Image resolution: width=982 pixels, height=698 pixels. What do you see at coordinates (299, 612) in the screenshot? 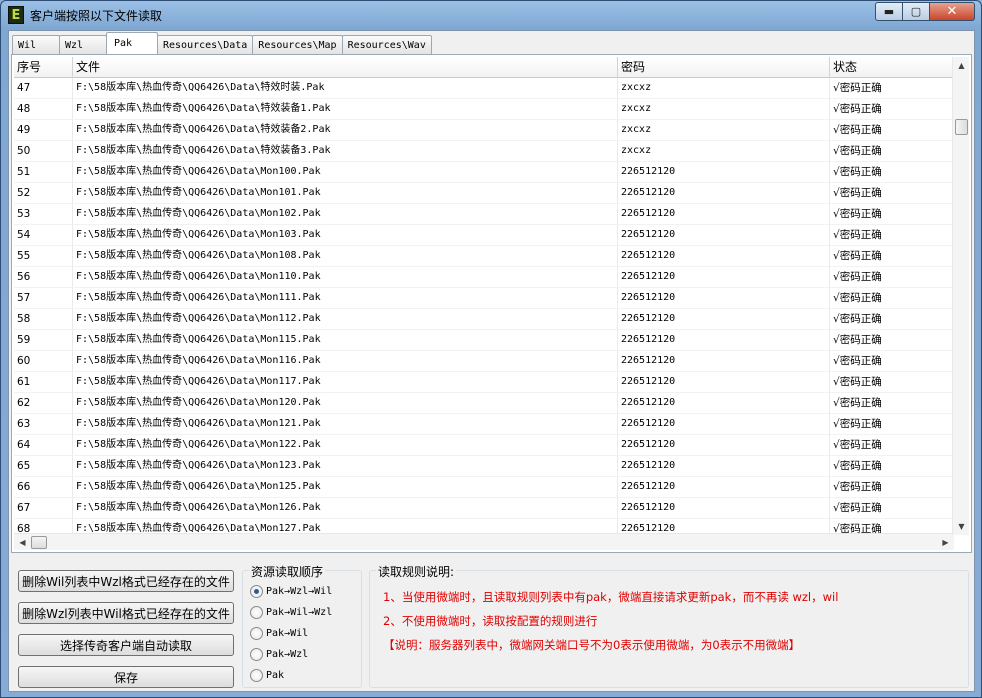
I see `read-order-option-label: Pak→Wil→Wzl` at bounding box center [299, 612].